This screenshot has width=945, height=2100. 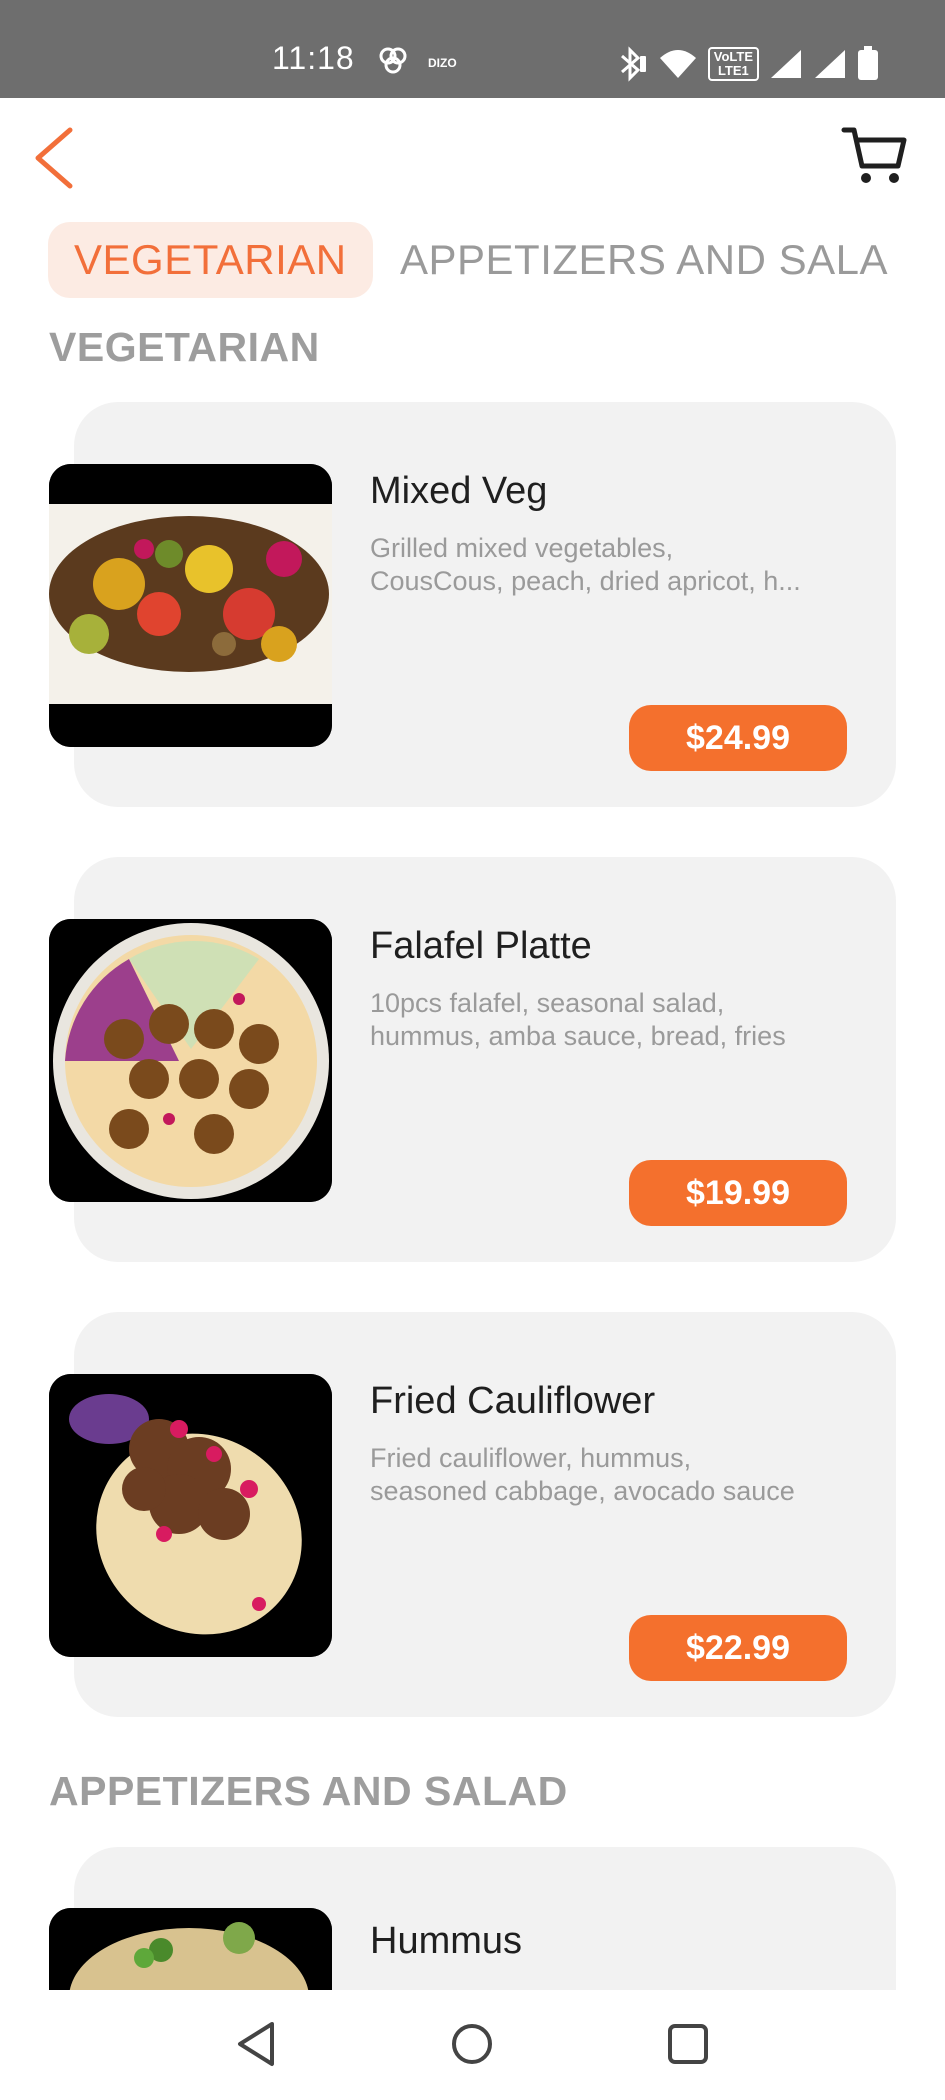 I want to click on lte-badge: VoLTE LTE1, so click(x=733, y=64).